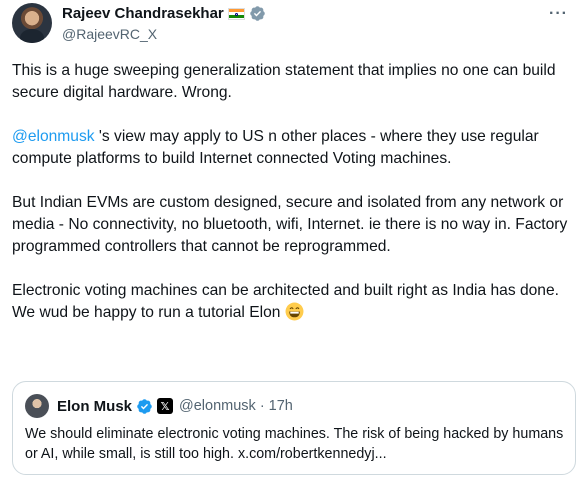 This screenshot has height=481, width=581. I want to click on author-avatar, so click(32, 23).